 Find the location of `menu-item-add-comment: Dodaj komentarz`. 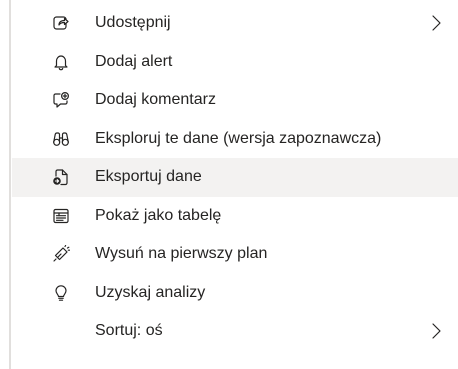

menu-item-add-comment: Dodaj komentarz is located at coordinates (235, 100).